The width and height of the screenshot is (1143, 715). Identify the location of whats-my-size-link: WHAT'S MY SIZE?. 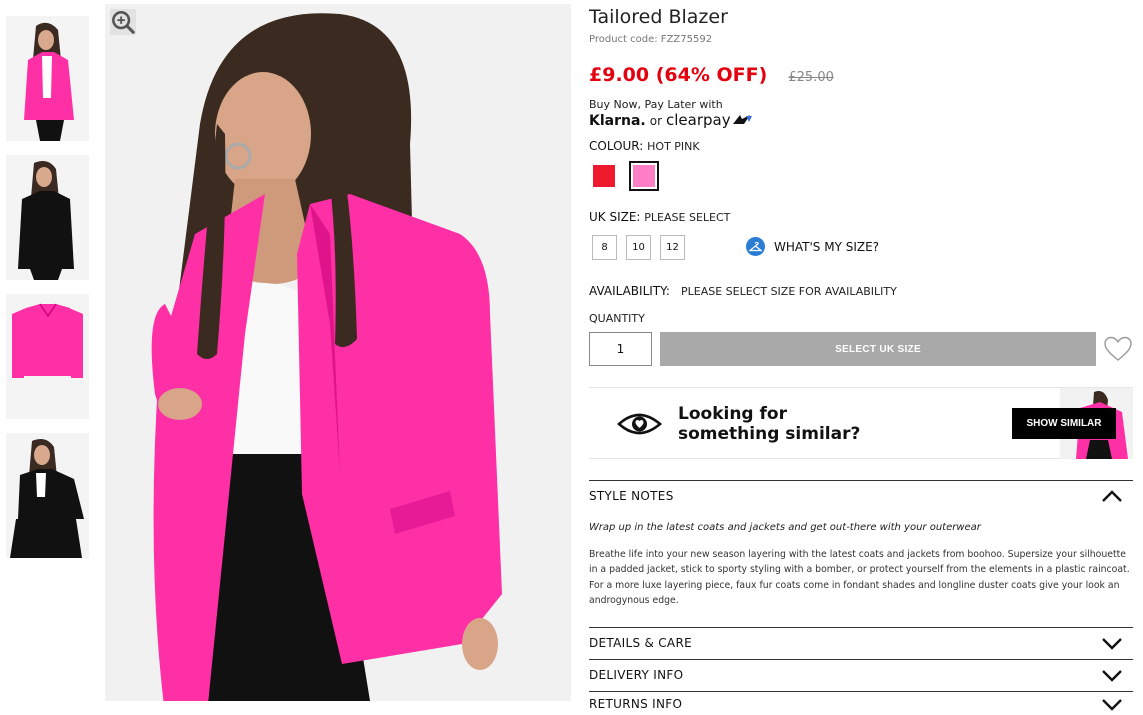
(812, 246).